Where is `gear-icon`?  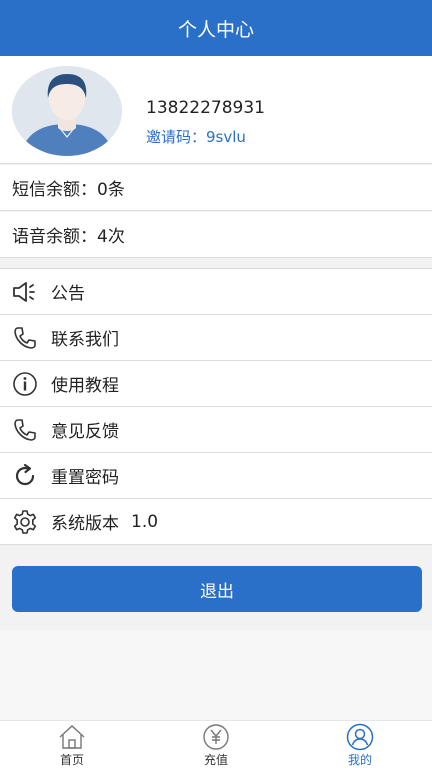 gear-icon is located at coordinates (25, 522).